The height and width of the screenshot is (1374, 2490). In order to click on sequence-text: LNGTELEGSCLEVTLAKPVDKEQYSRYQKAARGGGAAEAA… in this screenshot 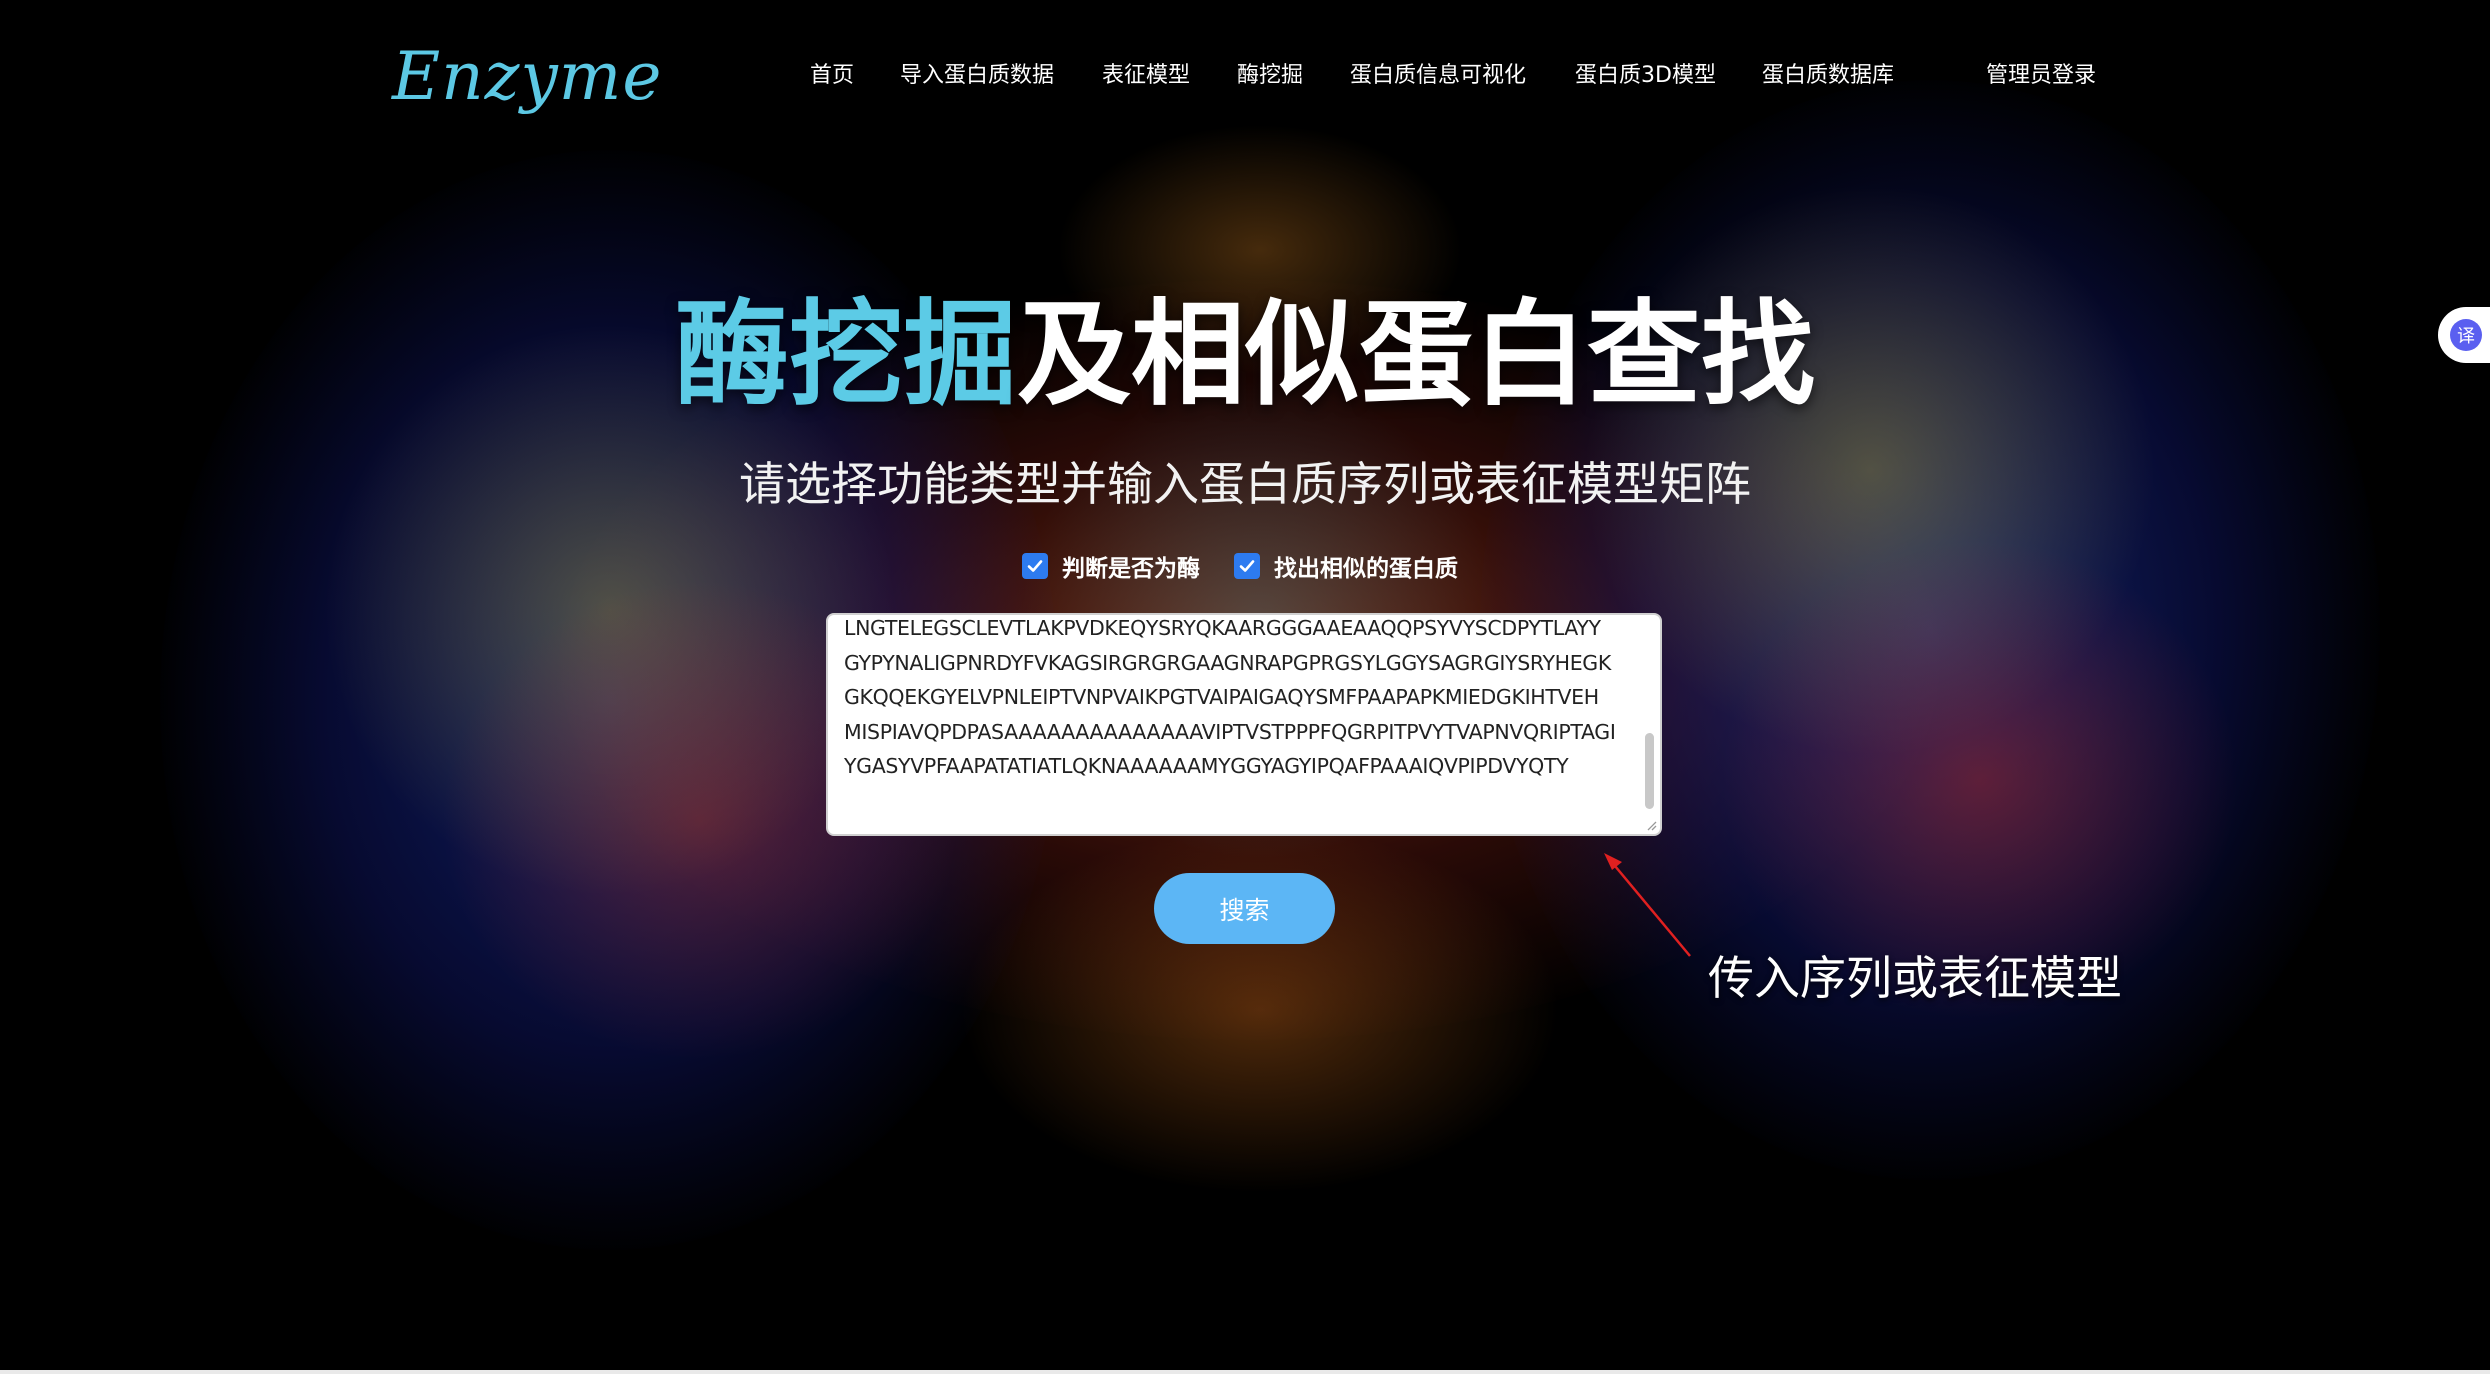, I will do `click(1230, 699)`.